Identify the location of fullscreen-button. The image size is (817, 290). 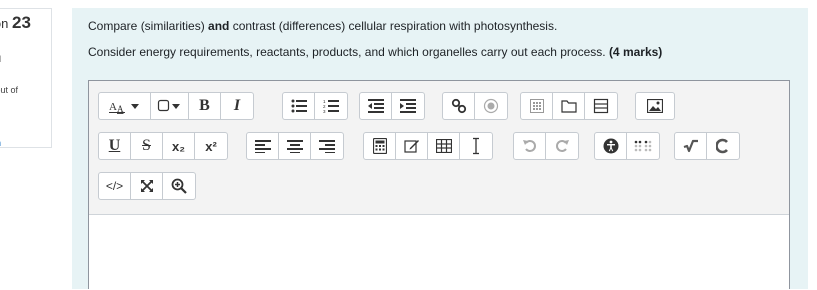
(147, 186).